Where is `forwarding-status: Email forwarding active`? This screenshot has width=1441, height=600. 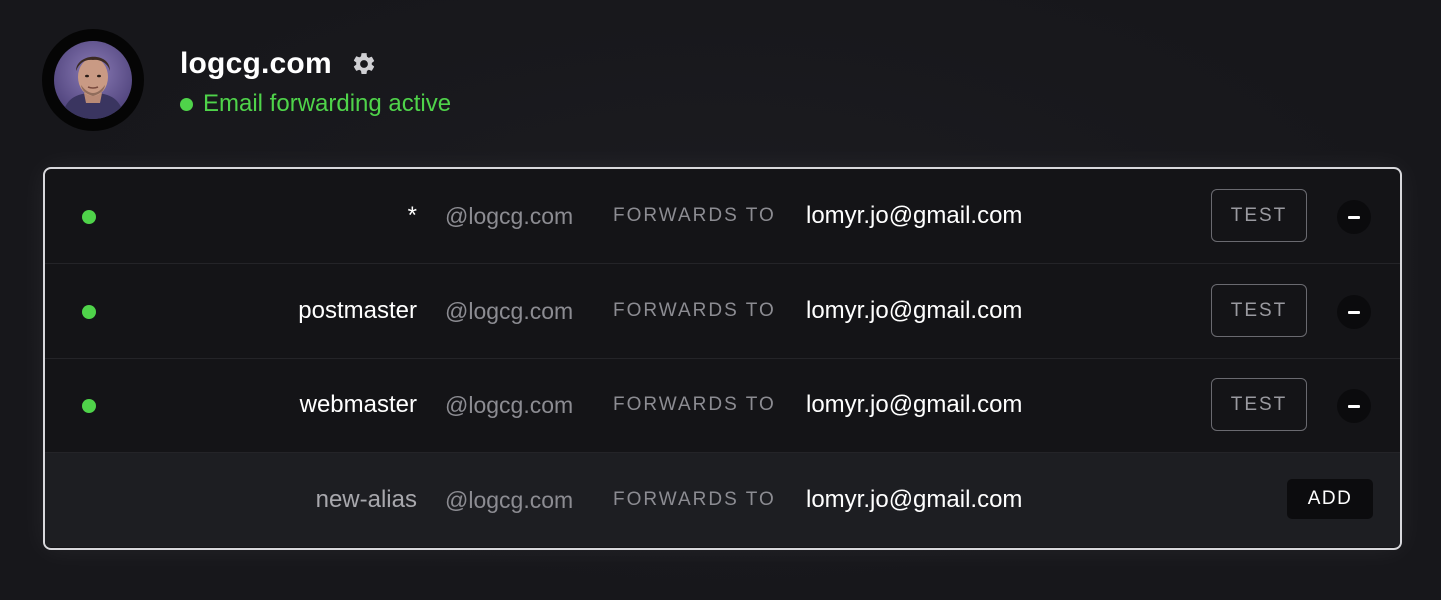
forwarding-status: Email forwarding active is located at coordinates (315, 104).